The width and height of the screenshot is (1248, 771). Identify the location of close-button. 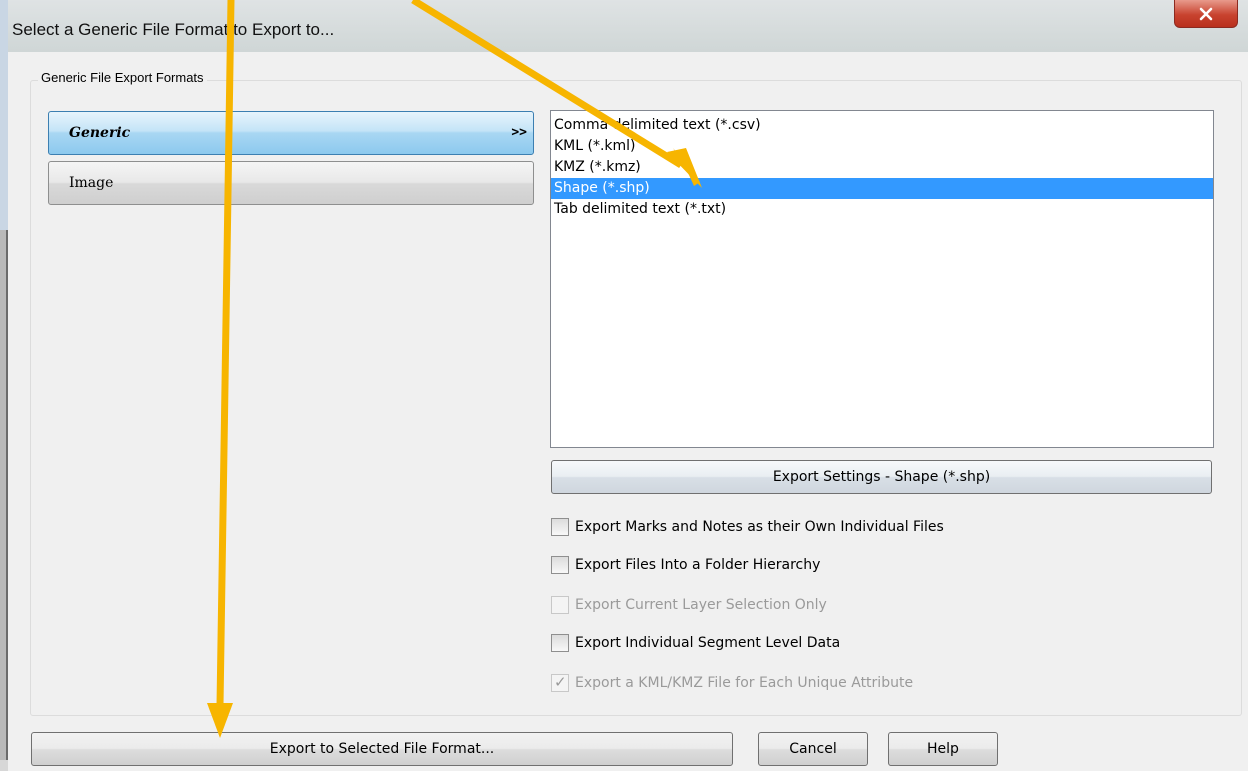
(1206, 14).